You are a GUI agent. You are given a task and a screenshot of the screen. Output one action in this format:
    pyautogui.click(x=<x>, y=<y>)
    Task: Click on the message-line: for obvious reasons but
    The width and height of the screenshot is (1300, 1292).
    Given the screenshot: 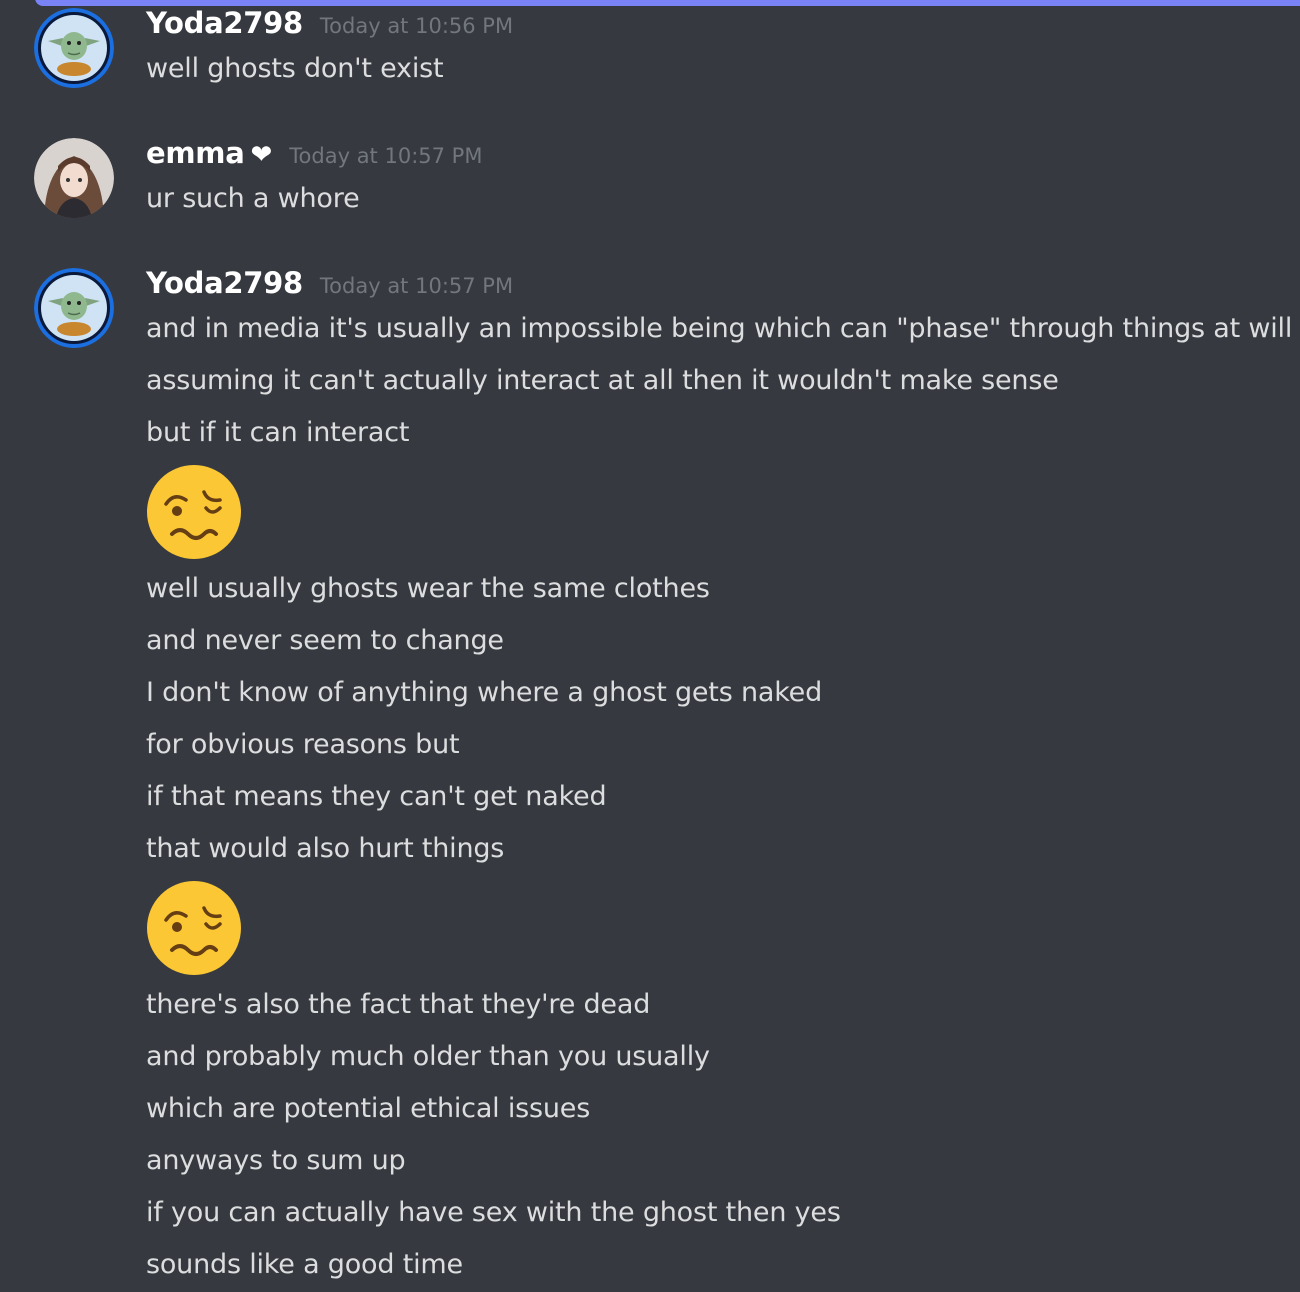 What is the action you would take?
    pyautogui.click(x=303, y=744)
    